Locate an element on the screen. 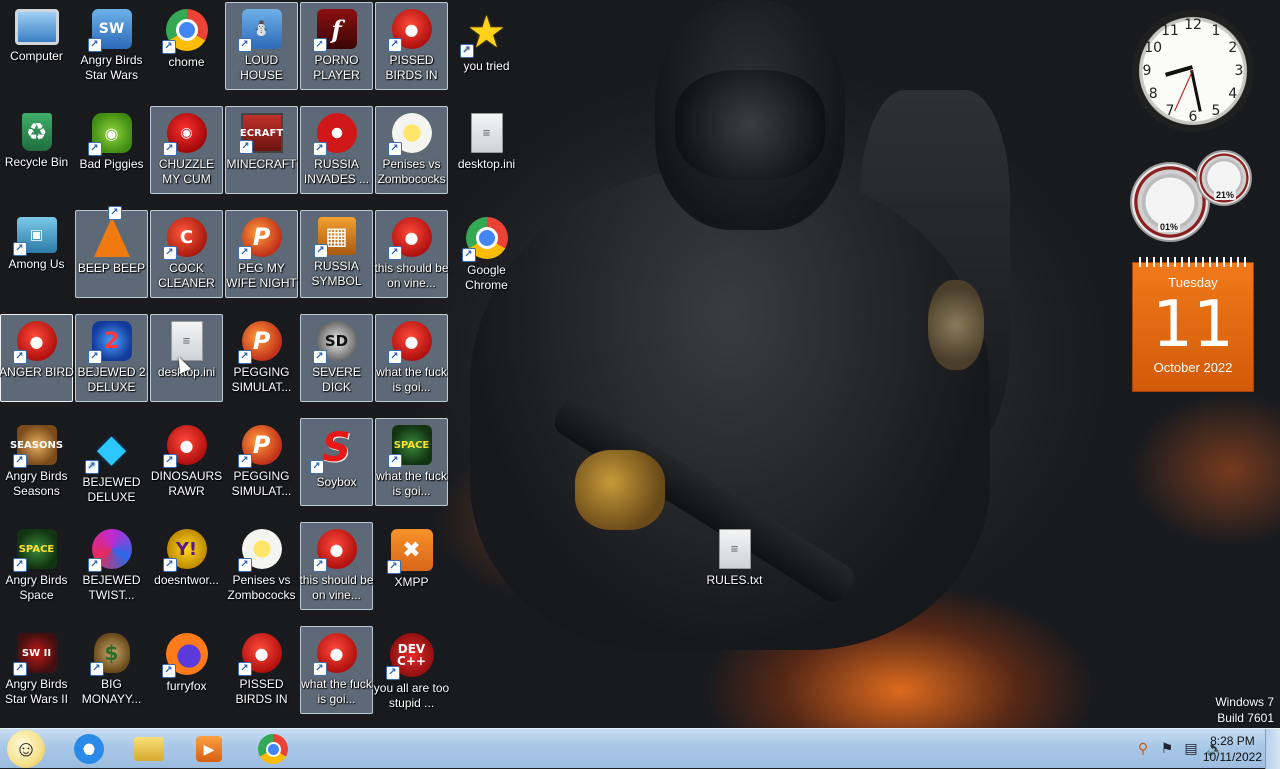 The width and height of the screenshot is (1280, 769). angry-birds-seasons-icon: SEASONS ↗ is located at coordinates (36, 446).